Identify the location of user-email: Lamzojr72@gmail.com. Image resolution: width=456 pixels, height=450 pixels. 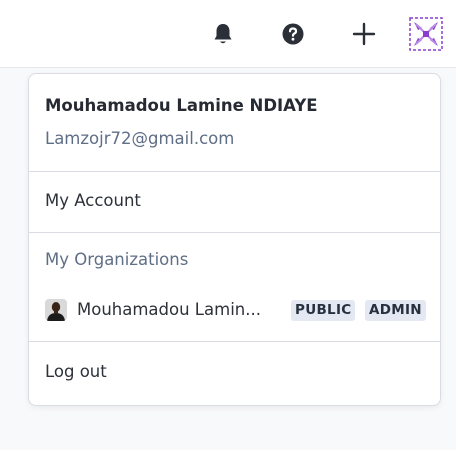
(140, 138).